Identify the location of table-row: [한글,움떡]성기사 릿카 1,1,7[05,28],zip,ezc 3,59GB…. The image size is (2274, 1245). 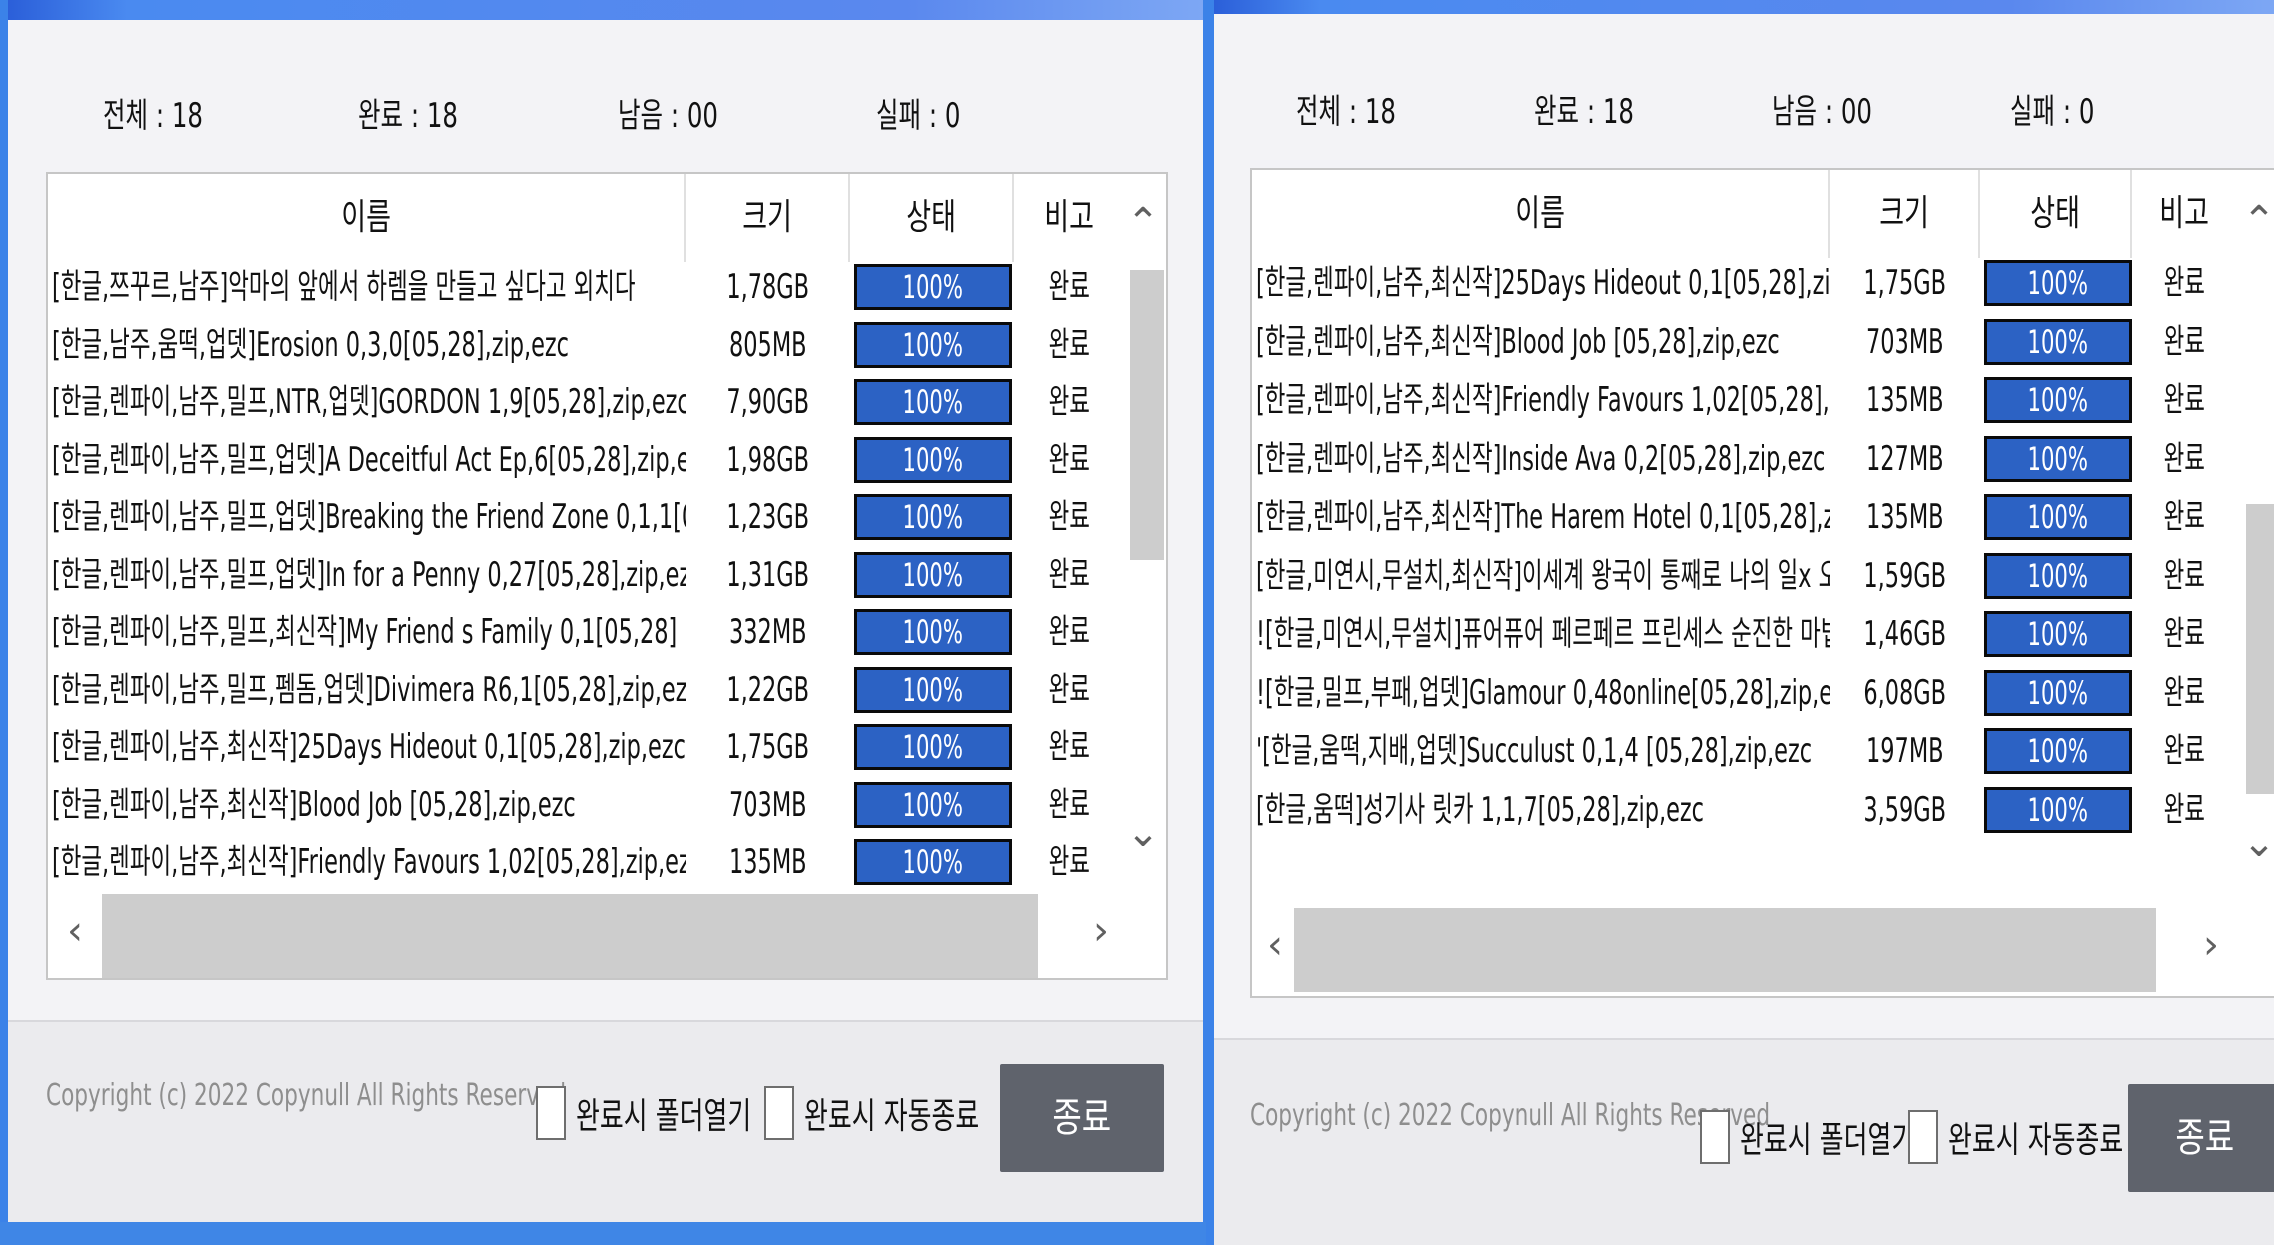
(1744, 810).